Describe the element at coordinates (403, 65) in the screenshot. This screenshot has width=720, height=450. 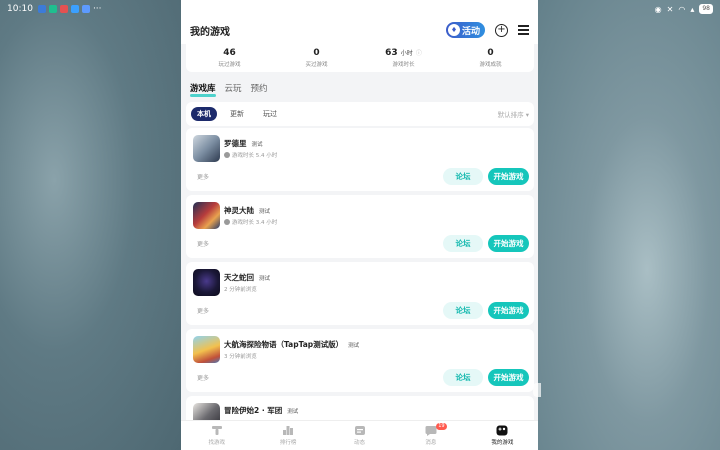
I see `stat-label: 游戏时长` at that location.